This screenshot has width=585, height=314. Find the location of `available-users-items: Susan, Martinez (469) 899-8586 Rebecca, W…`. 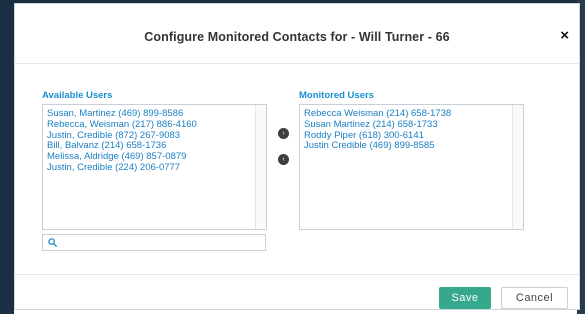

available-users-items: Susan, Martinez (469) 899-8586 Rebecca, W… is located at coordinates (120, 141).